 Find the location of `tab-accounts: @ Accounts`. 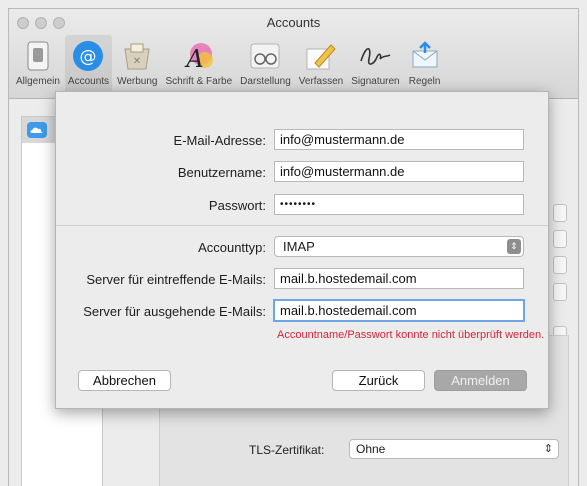

tab-accounts: @ Accounts is located at coordinates (88, 66).